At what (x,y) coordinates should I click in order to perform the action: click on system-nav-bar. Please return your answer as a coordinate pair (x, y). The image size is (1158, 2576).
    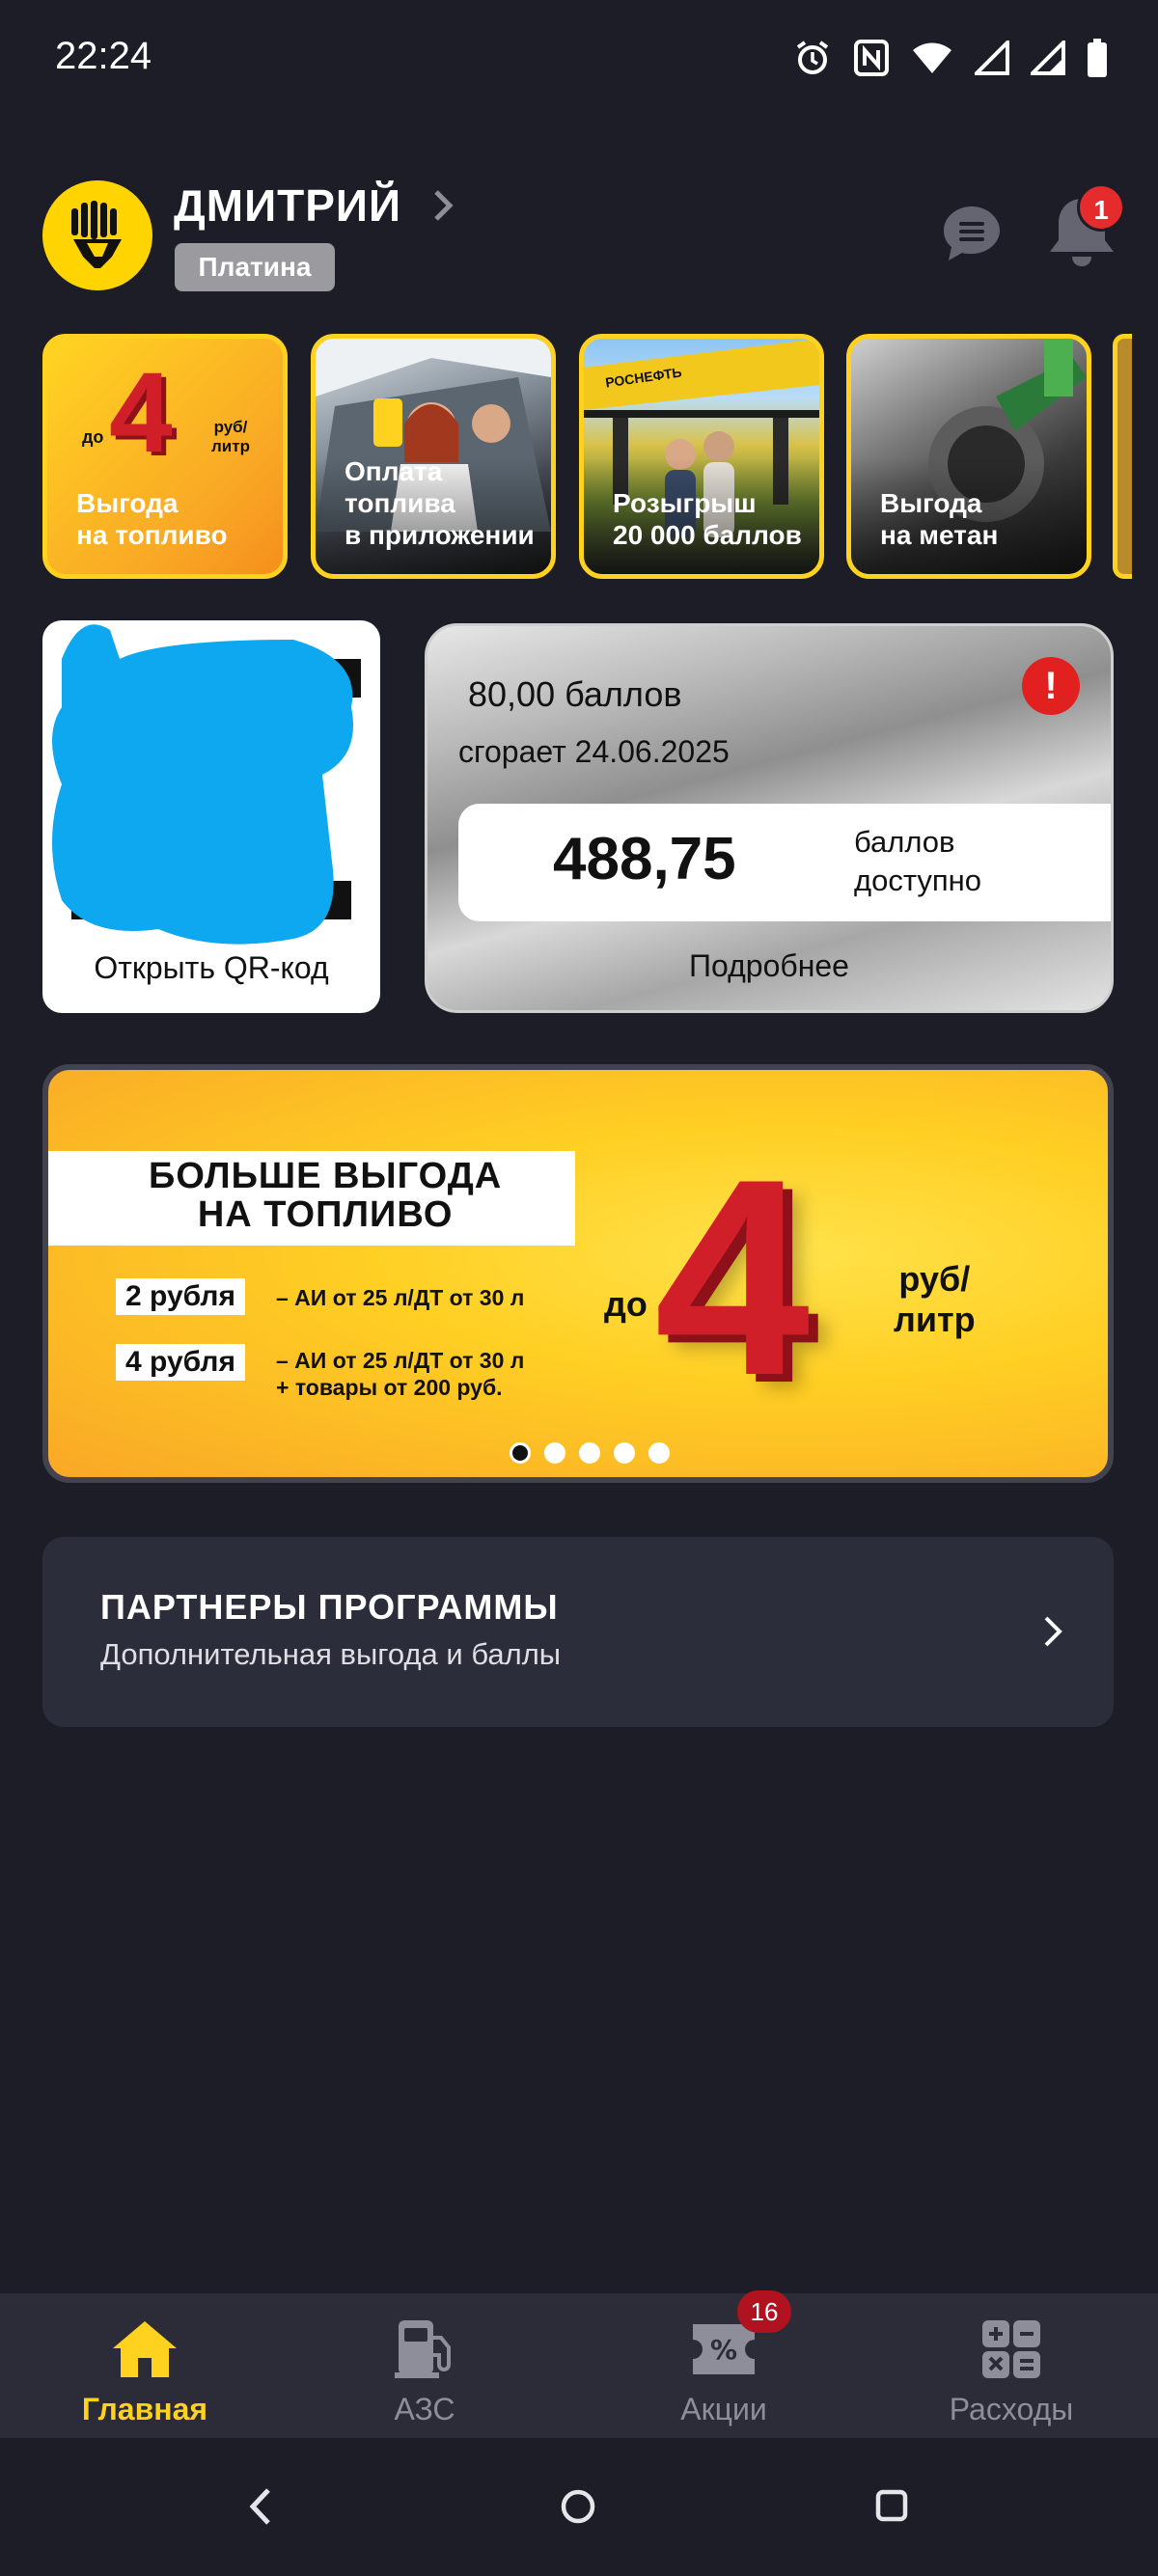
    Looking at the image, I should click on (579, 2507).